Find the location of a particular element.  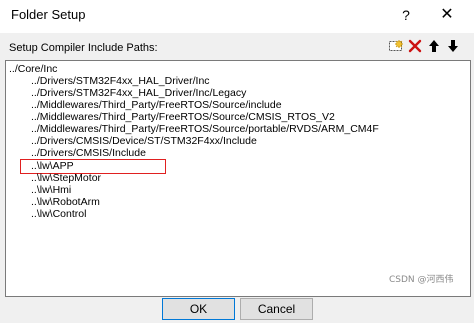

new-folder-icon is located at coordinates (396, 46).